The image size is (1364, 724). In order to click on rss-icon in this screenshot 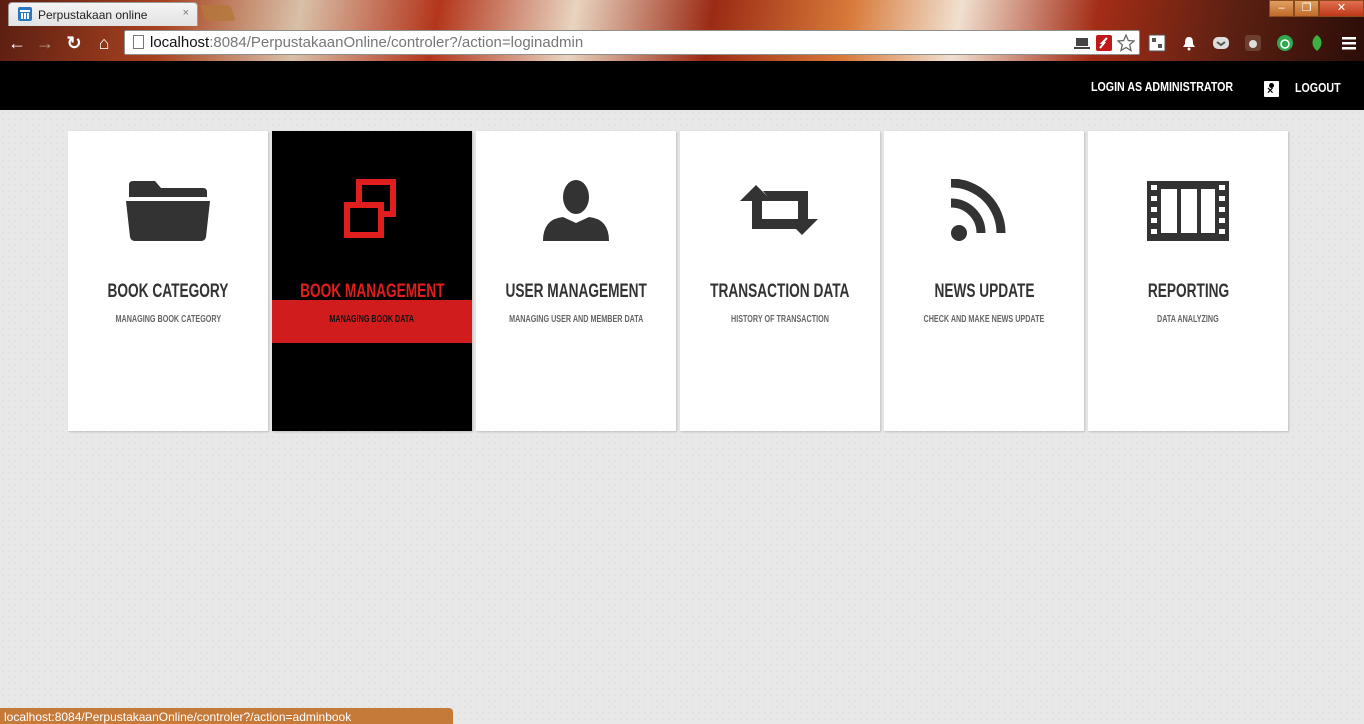, I will do `click(978, 210)`.